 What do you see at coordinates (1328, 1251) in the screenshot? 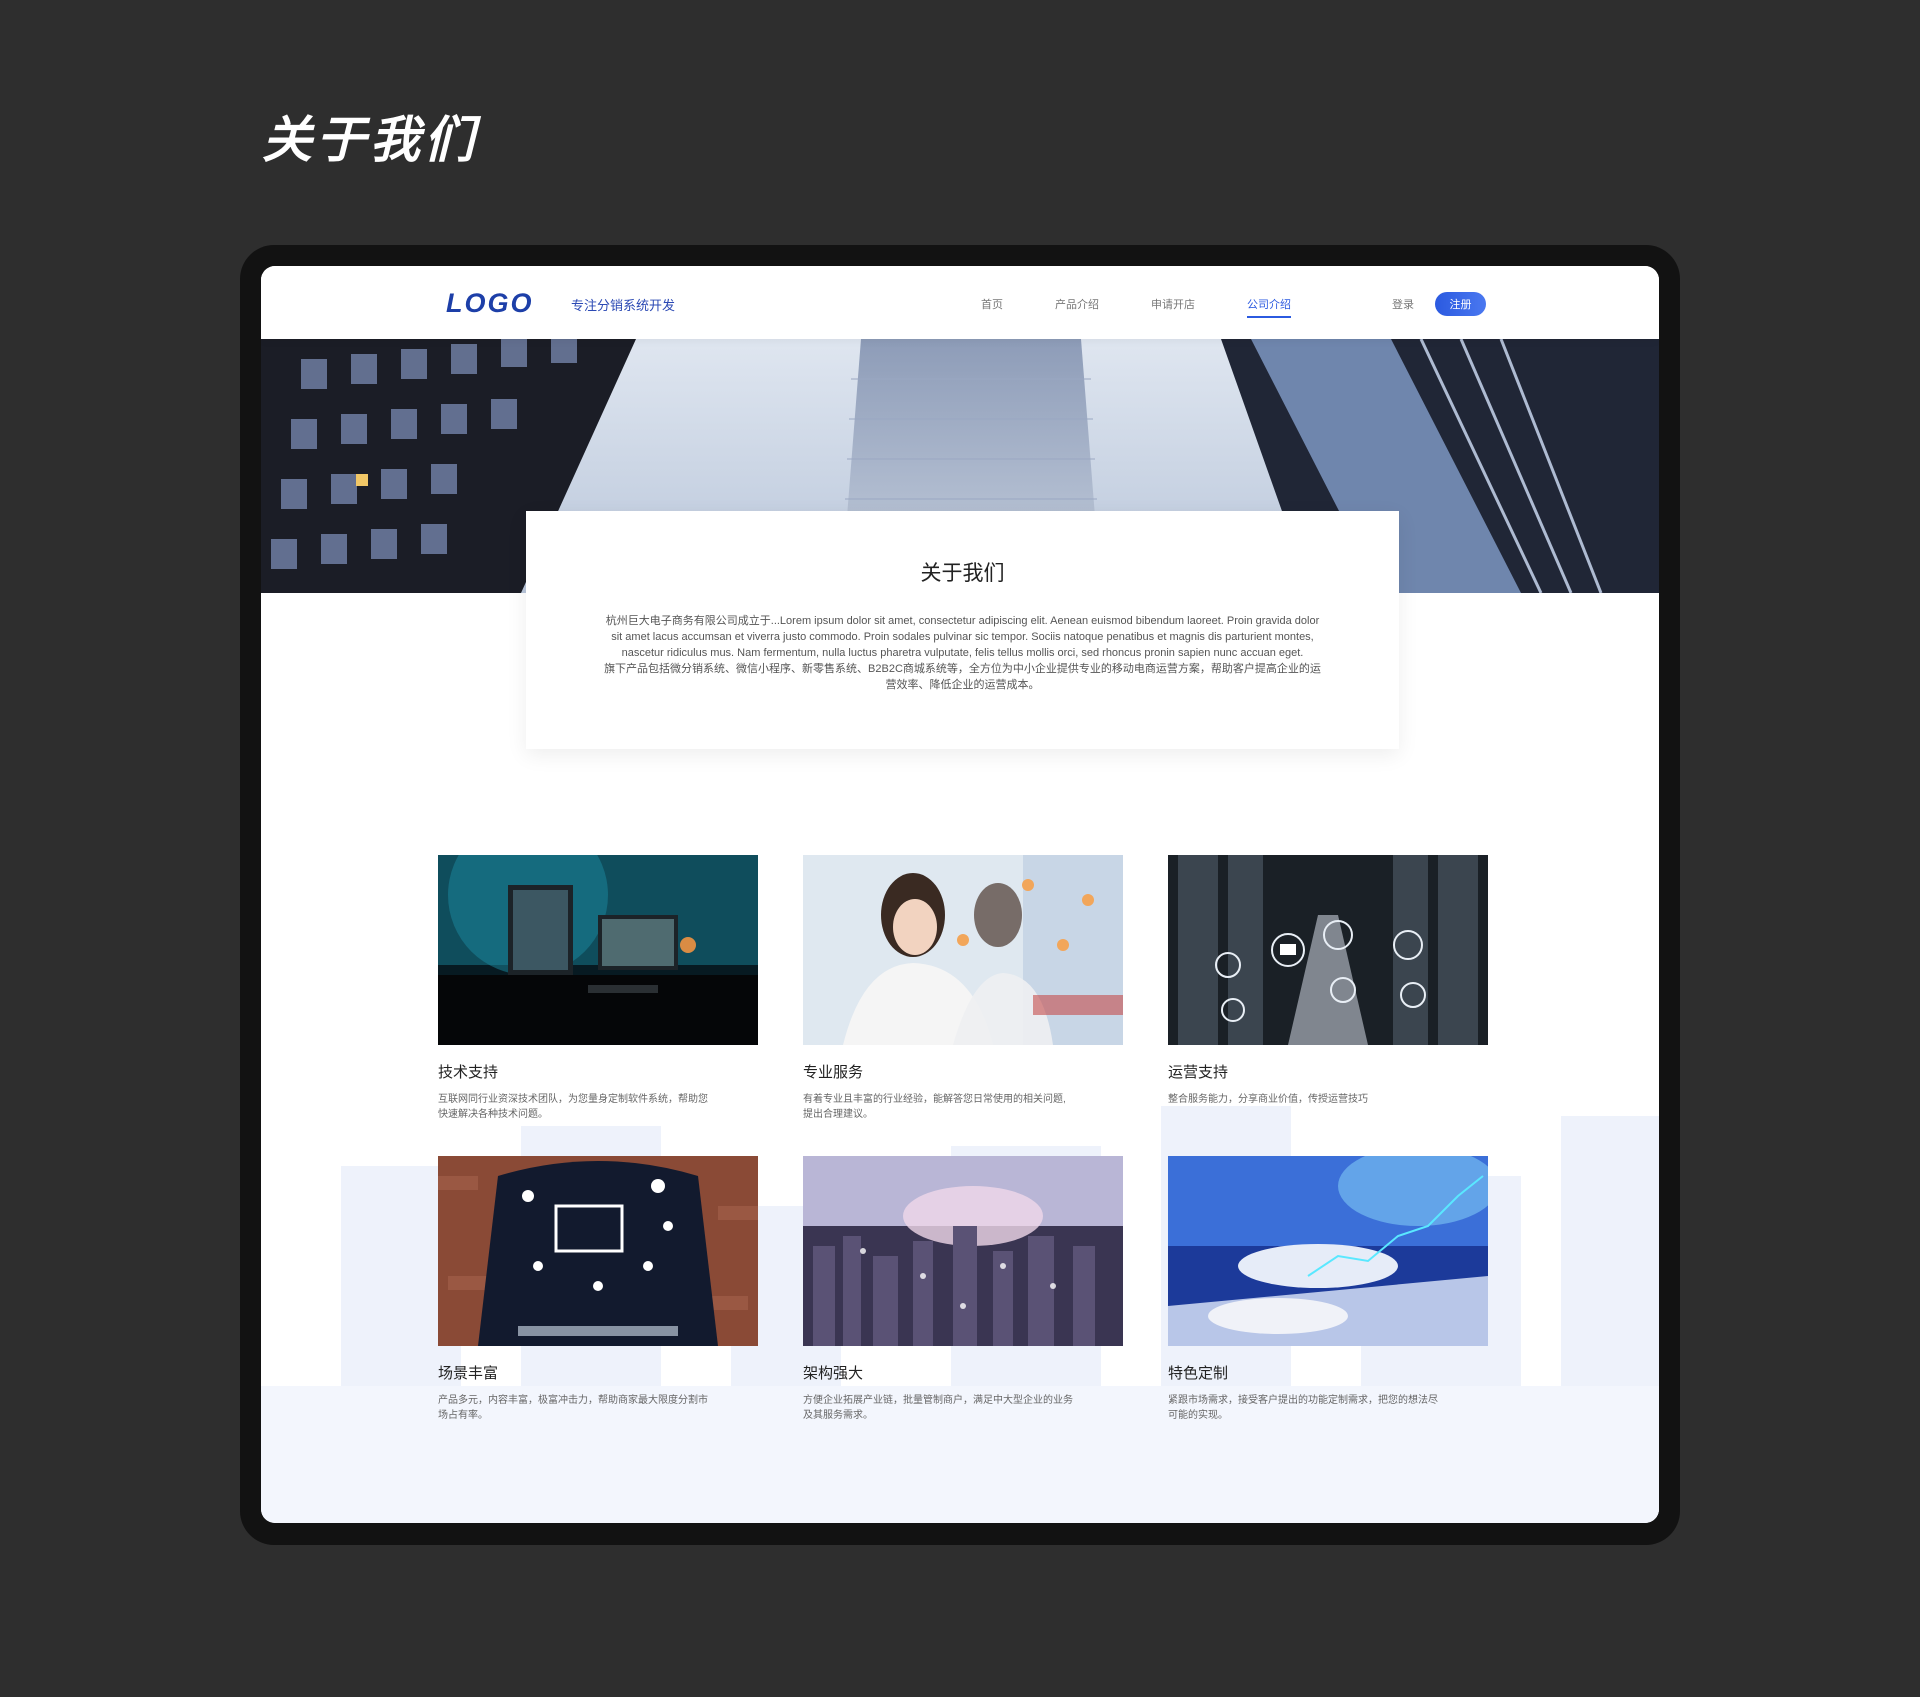
I see `data-keyboard-image` at bounding box center [1328, 1251].